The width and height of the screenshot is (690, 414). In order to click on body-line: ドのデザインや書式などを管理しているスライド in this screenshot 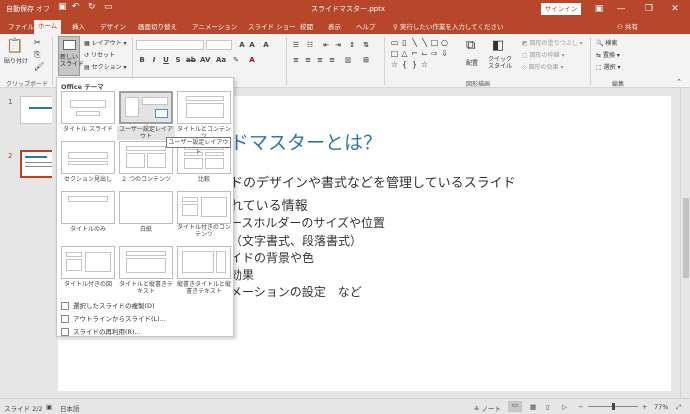, I will do `click(373, 181)`.